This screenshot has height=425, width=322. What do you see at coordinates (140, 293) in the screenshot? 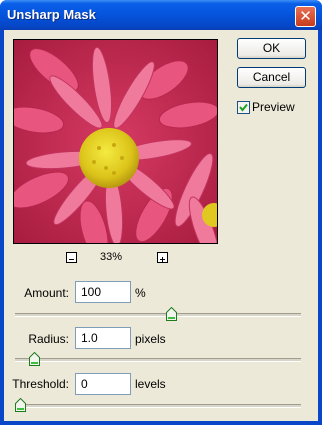
I see `amount-unit: %` at bounding box center [140, 293].